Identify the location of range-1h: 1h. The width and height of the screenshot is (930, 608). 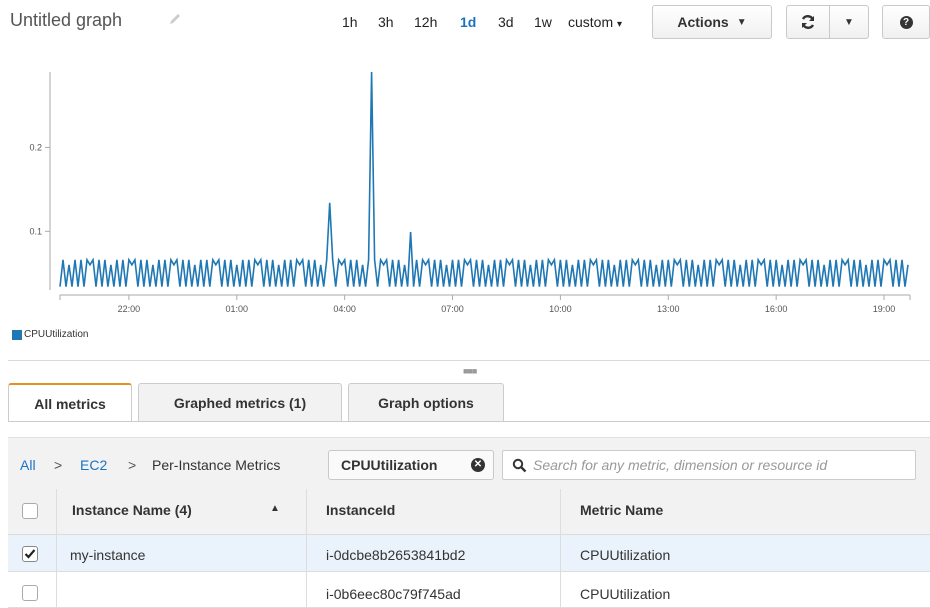
(350, 22).